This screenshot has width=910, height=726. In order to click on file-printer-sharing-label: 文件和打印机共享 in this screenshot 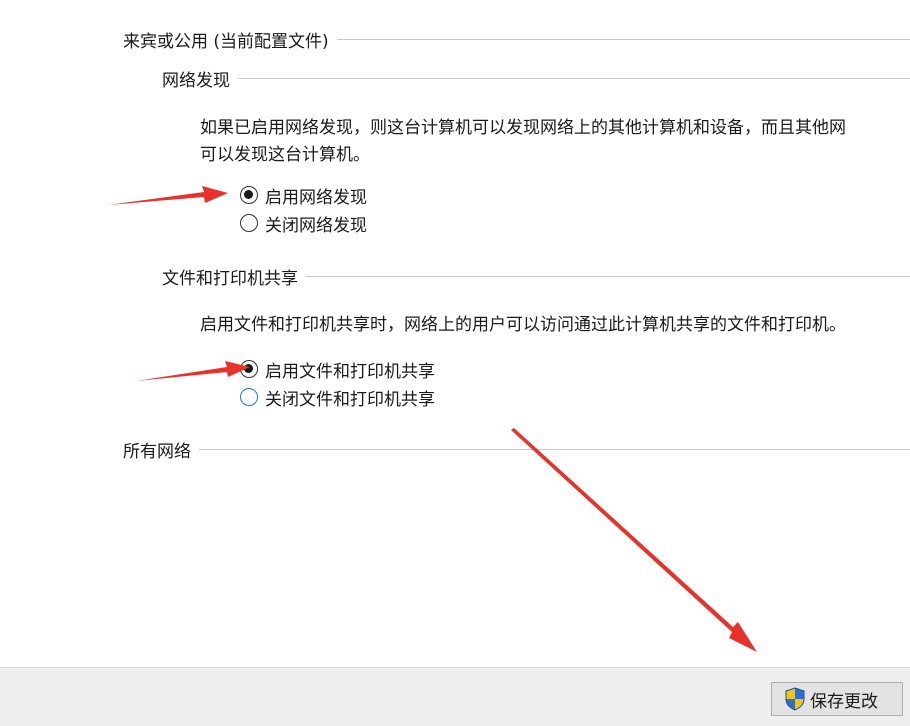, I will do `click(230, 278)`.